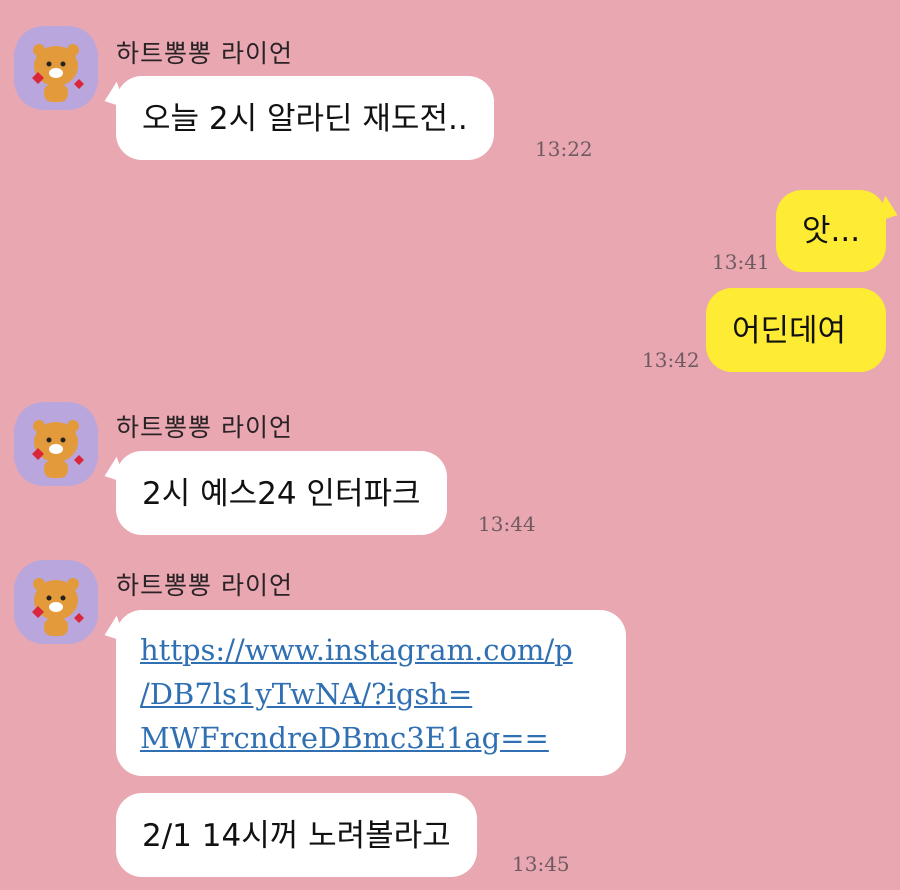 The image size is (900, 890). Describe the element at coordinates (789, 331) in the screenshot. I see `message-text: 어딘데여` at that location.